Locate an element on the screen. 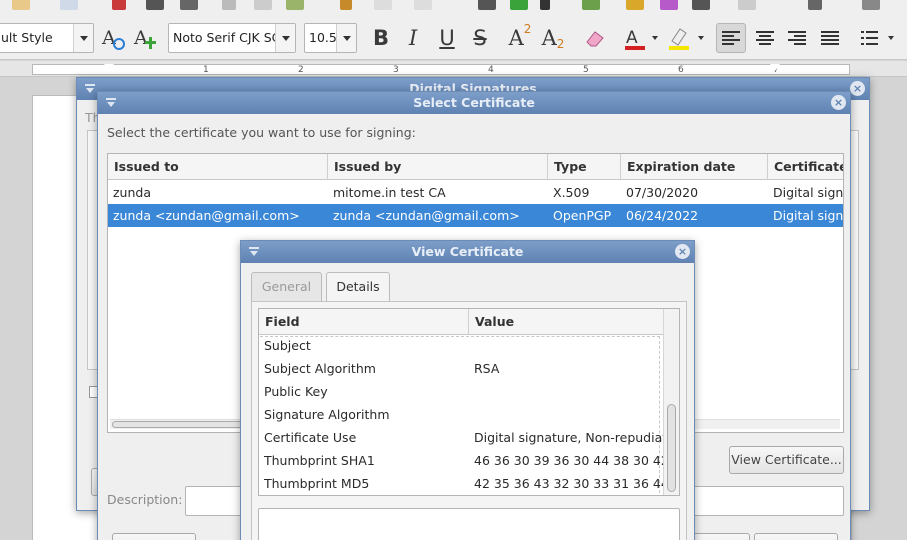 The height and width of the screenshot is (540, 907). bullet-list-icon is located at coordinates (871, 38).